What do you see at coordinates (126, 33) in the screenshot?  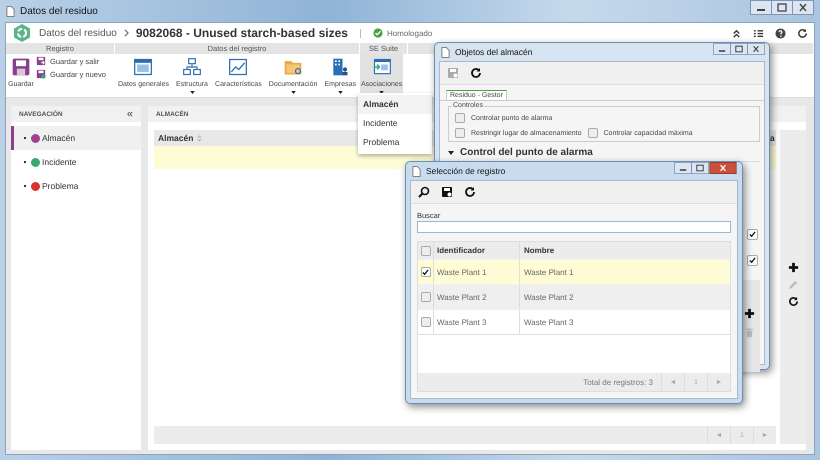 I see `chevron-icon` at bounding box center [126, 33].